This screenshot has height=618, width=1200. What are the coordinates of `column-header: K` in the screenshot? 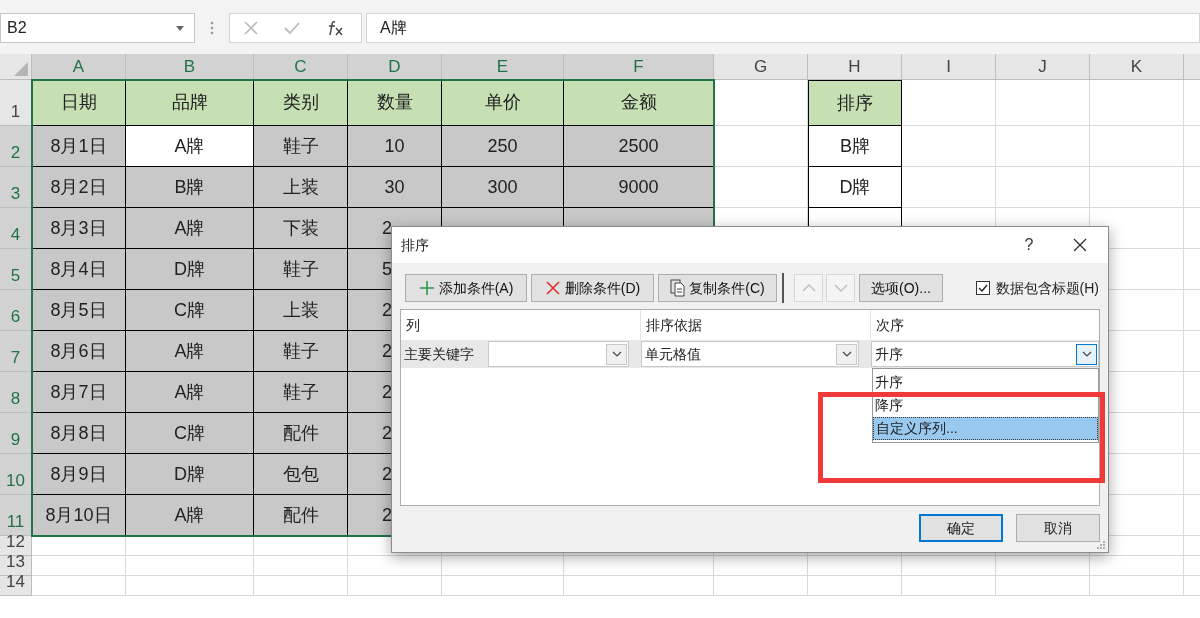 It's located at (1137, 67).